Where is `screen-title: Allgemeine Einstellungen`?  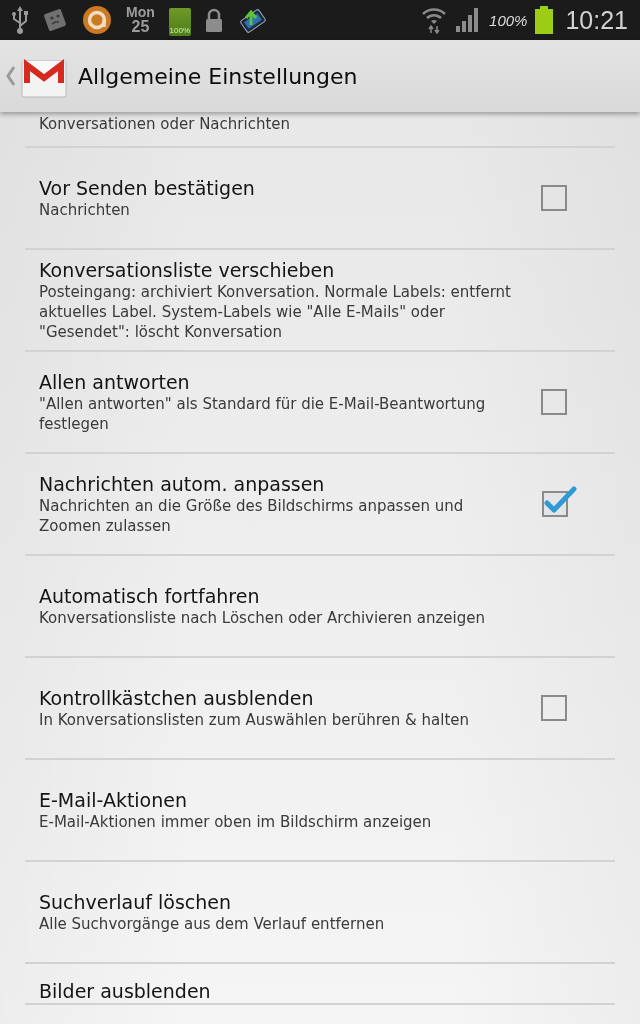 screen-title: Allgemeine Einstellungen is located at coordinates (218, 76).